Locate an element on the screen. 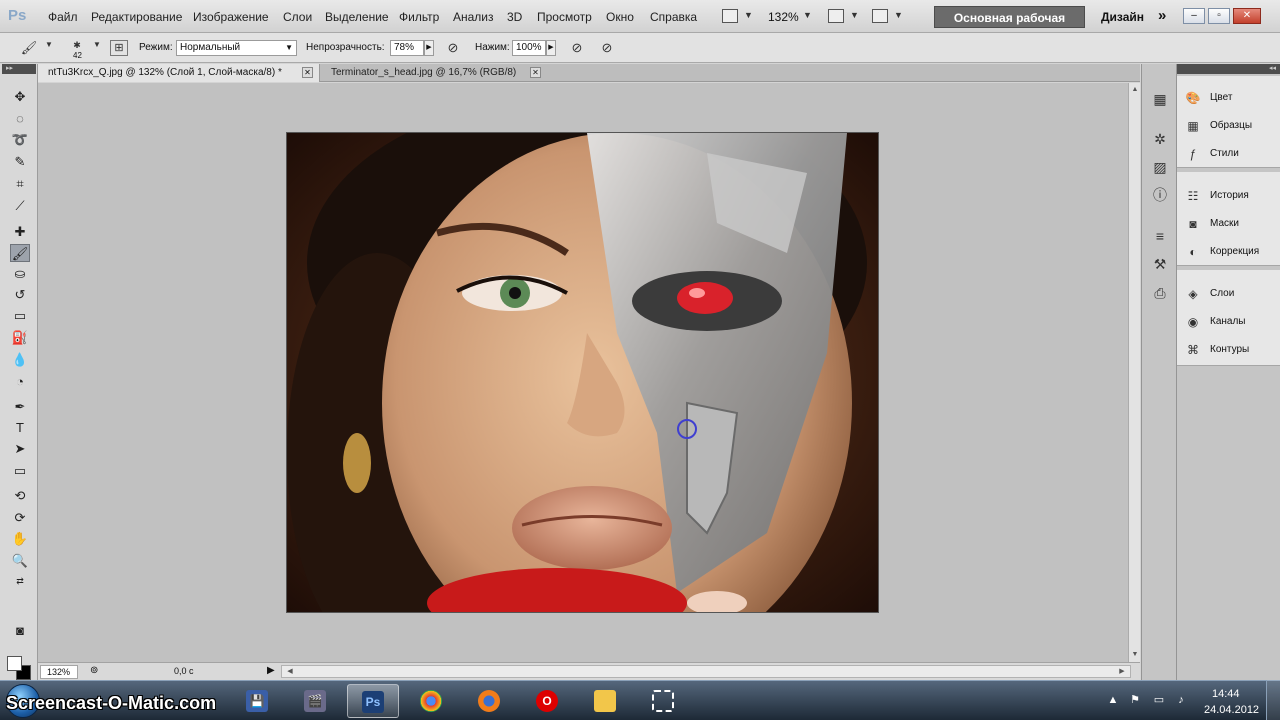 This screenshot has width=1280, height=720. quick-mask-icon: ◙ is located at coordinates (20, 631).